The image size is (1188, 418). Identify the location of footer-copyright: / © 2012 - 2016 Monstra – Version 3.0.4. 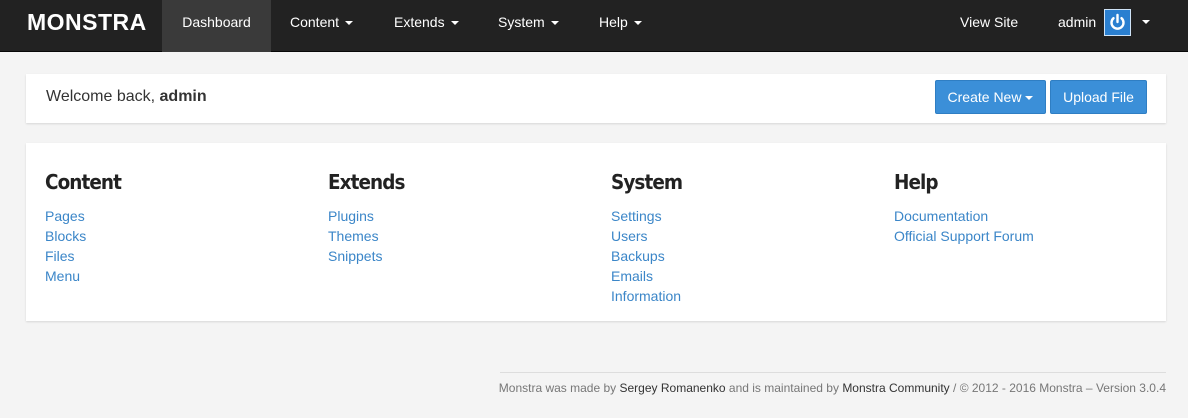
(1057, 388).